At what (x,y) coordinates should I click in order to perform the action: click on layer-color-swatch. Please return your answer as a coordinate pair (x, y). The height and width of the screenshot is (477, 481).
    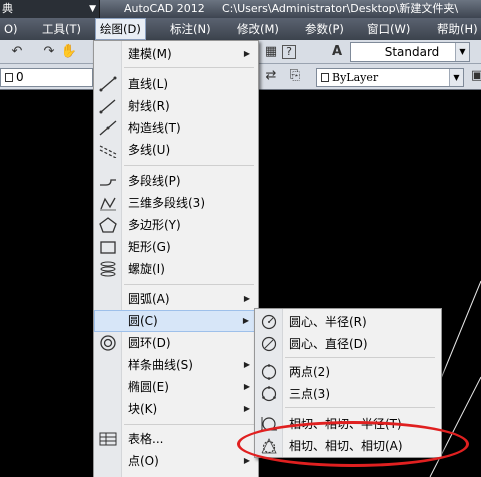
    Looking at the image, I should click on (9, 77).